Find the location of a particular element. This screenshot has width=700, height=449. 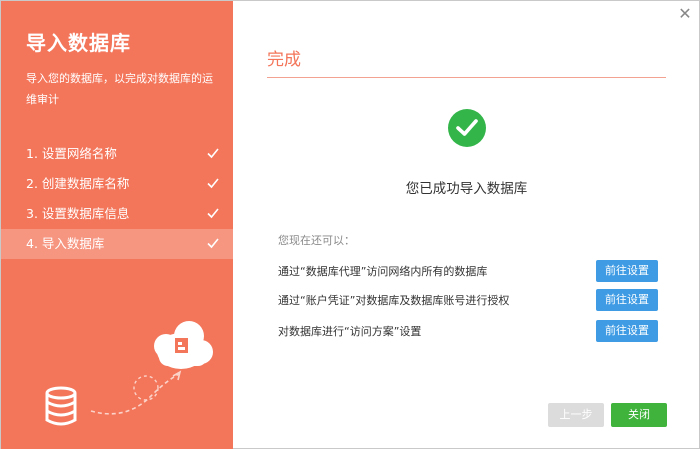

database-to-cloud-illustration is located at coordinates (129, 373).